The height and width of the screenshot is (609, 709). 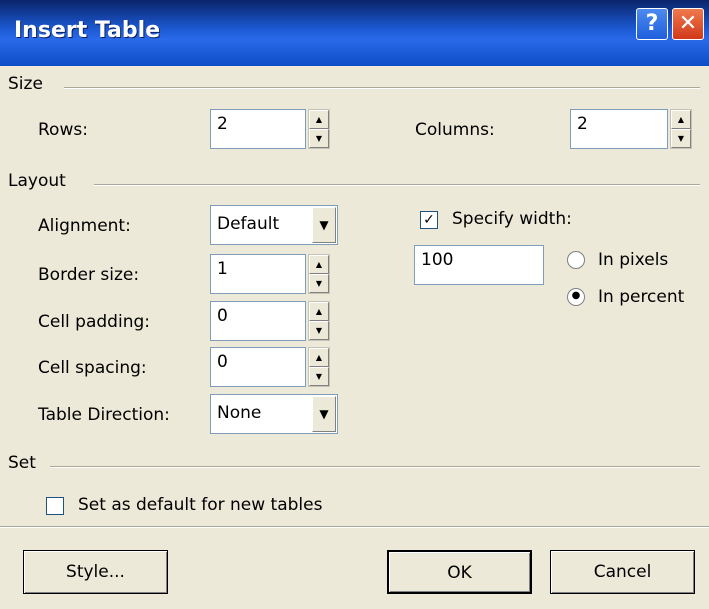 I want to click on rows-spinner: ▲ ▼, so click(x=319, y=129).